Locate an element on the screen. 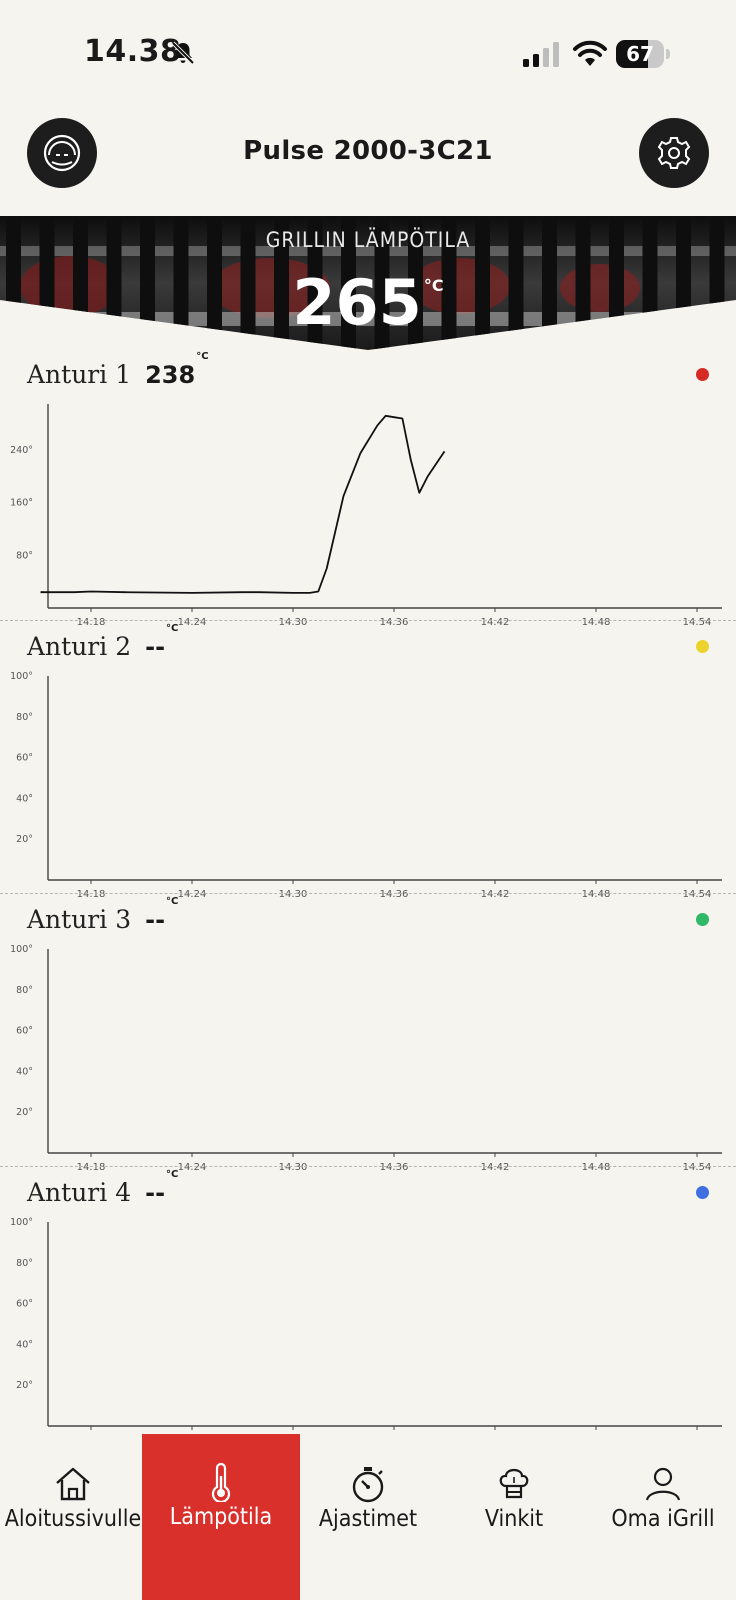 The height and width of the screenshot is (1600, 736). probe-temperature: 238°C is located at coordinates (176, 370).